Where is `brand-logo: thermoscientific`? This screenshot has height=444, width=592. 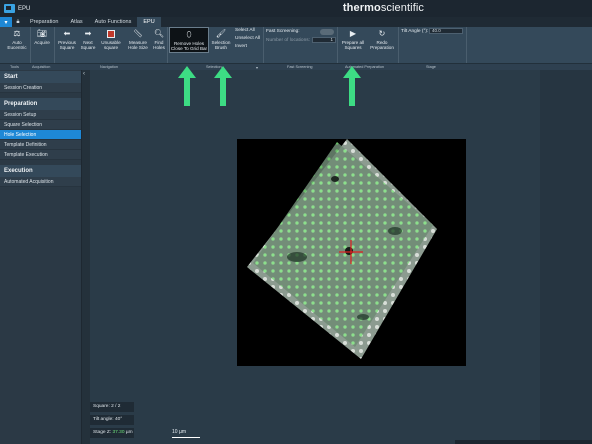
brand-logo: thermoscientific is located at coordinates (383, 8).